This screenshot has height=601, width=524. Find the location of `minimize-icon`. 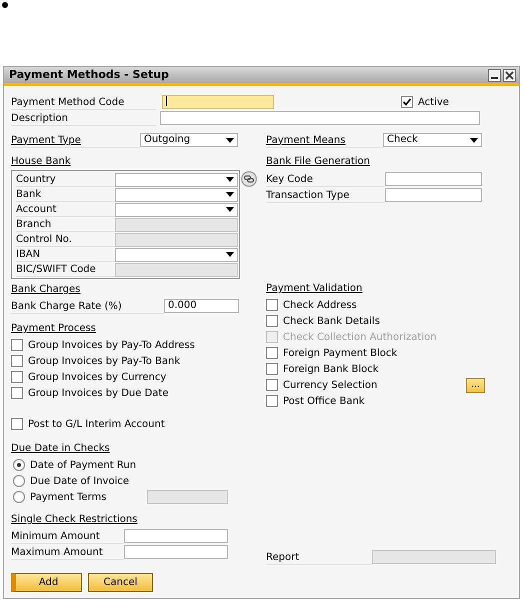

minimize-icon is located at coordinates (494, 78).